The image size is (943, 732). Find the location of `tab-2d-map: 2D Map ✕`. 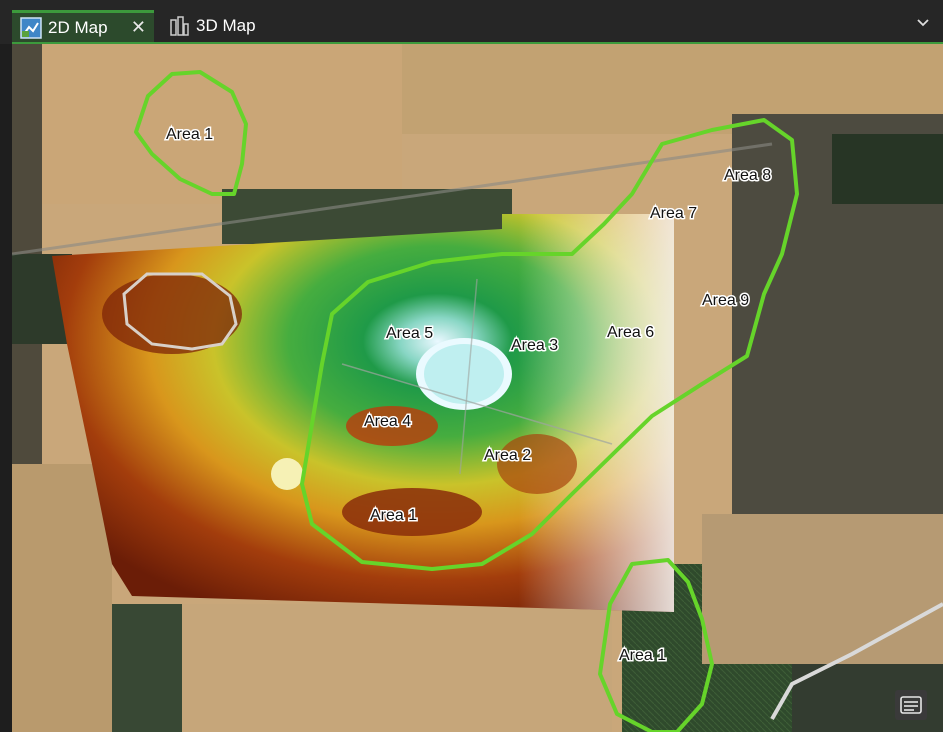

tab-2d-map: 2D Map ✕ is located at coordinates (83, 26).